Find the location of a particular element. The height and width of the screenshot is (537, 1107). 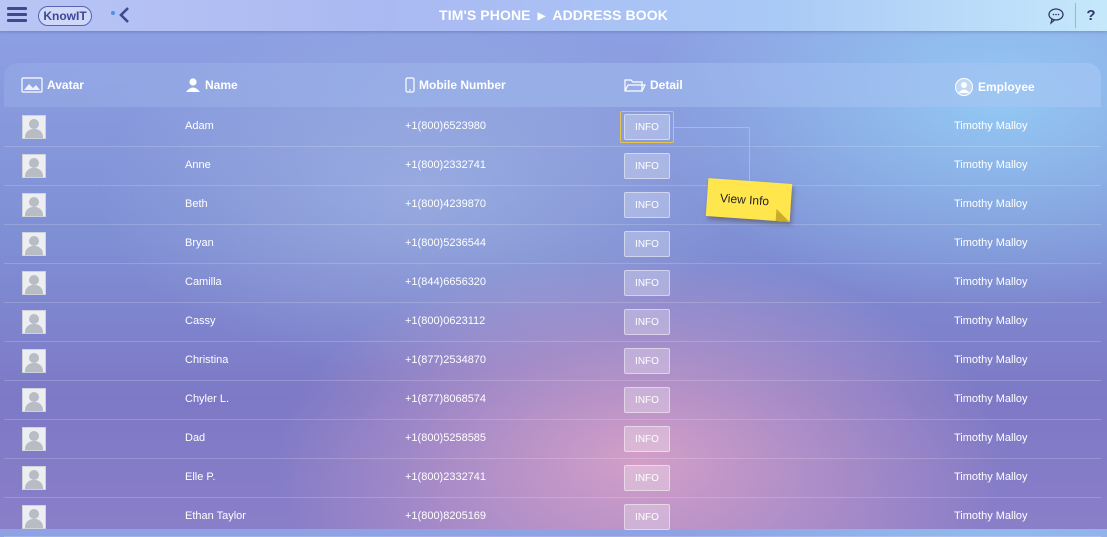

chat-bubble-icon is located at coordinates (1056, 16).